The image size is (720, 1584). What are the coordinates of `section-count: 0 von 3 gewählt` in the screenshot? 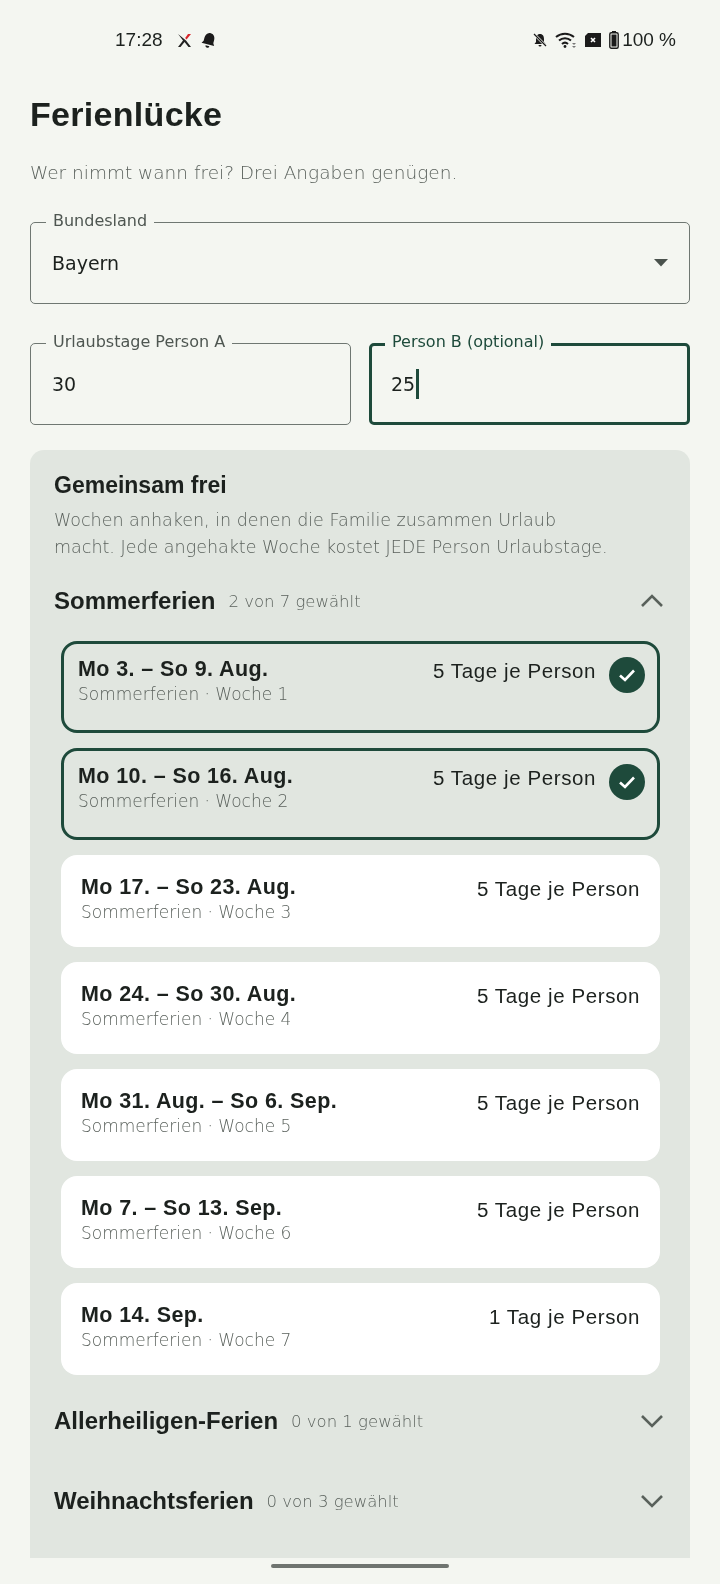 It's located at (332, 1501).